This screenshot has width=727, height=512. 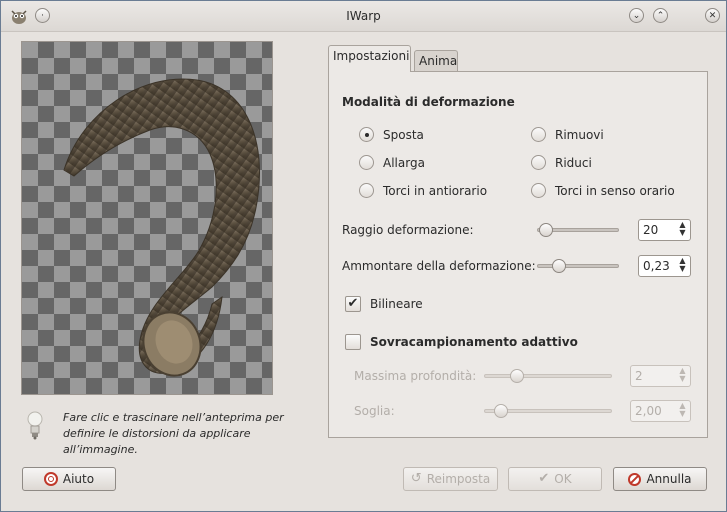 I want to click on cancel-button-label: Annulla, so click(x=669, y=479).